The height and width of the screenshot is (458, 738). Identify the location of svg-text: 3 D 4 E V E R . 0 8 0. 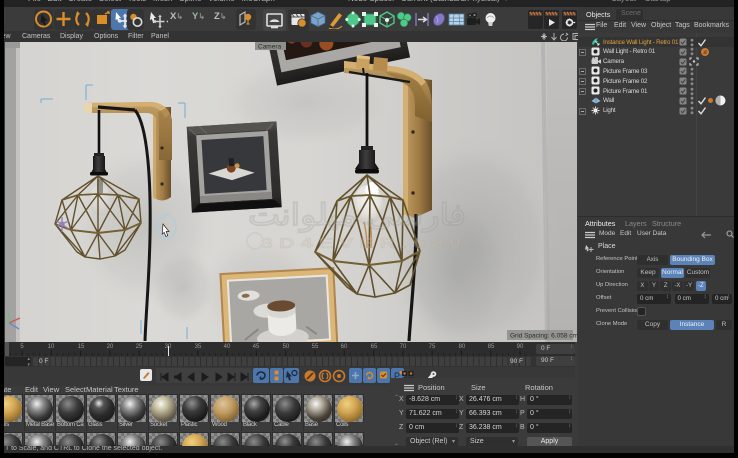
(361, 243).